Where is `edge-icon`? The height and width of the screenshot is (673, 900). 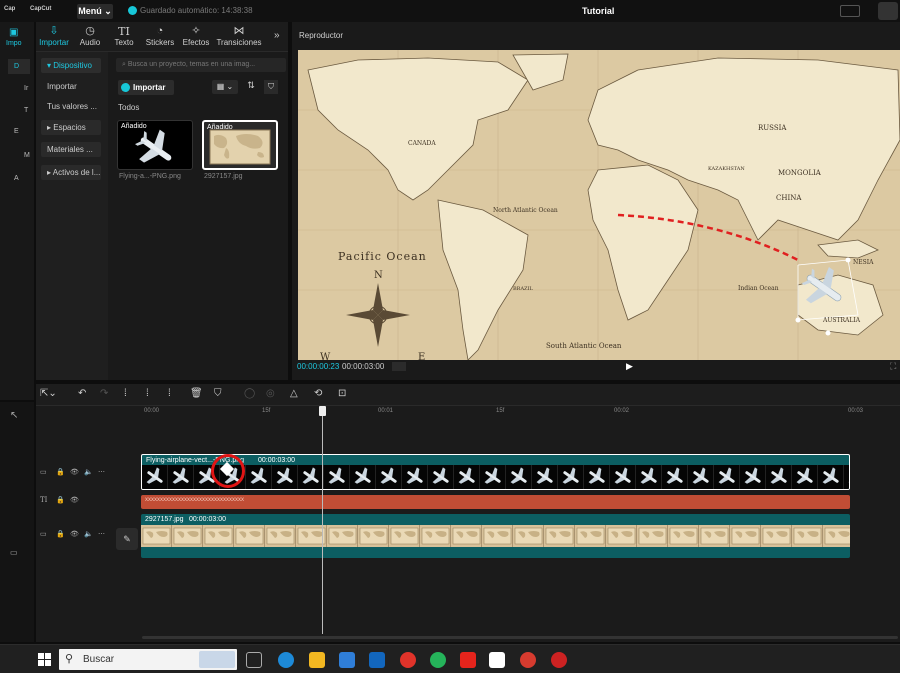
edge-icon is located at coordinates (286, 660).